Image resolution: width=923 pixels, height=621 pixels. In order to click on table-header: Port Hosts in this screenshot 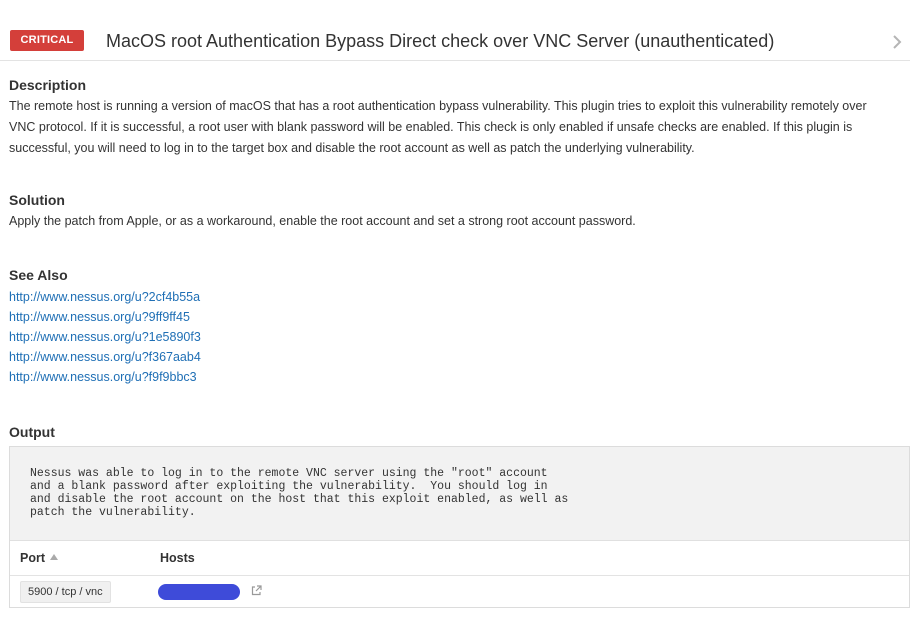, I will do `click(459, 558)`.